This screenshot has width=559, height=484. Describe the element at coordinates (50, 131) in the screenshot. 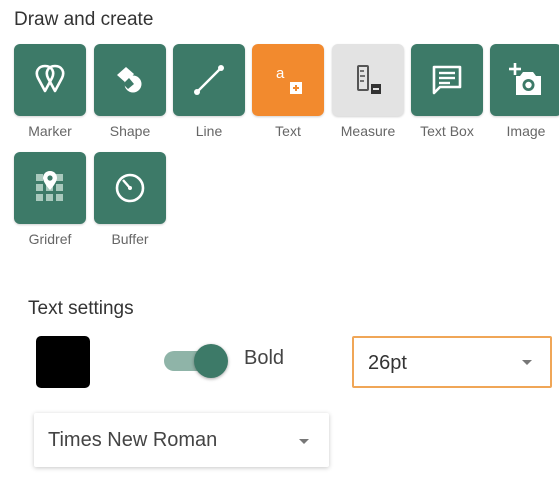

I see `tool-label-marker: Marker` at that location.